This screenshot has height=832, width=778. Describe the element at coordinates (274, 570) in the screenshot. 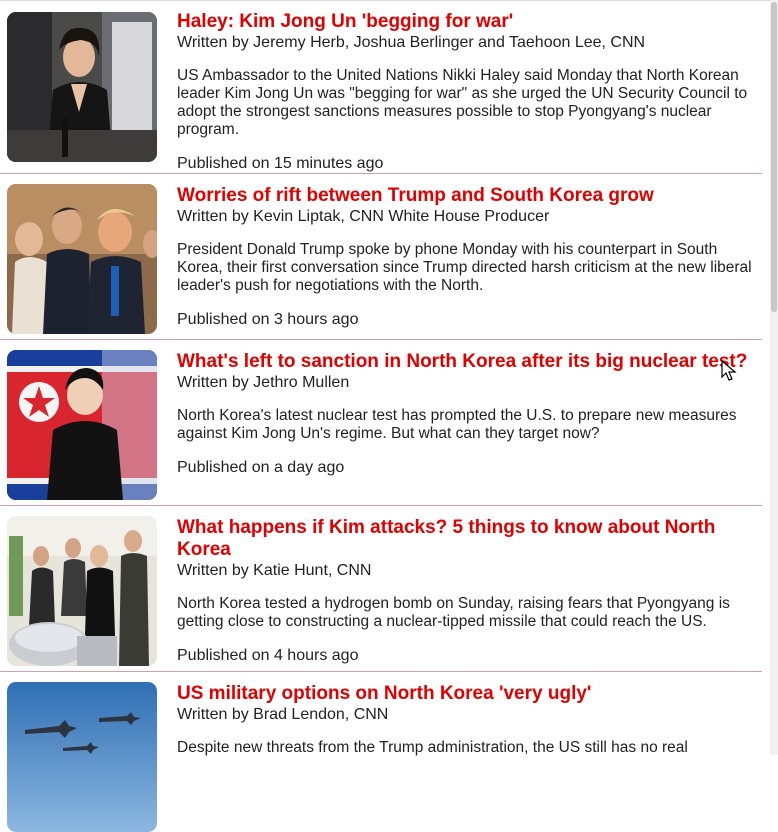

I see `article-author: Written by Katie Hunt, CNN` at that location.